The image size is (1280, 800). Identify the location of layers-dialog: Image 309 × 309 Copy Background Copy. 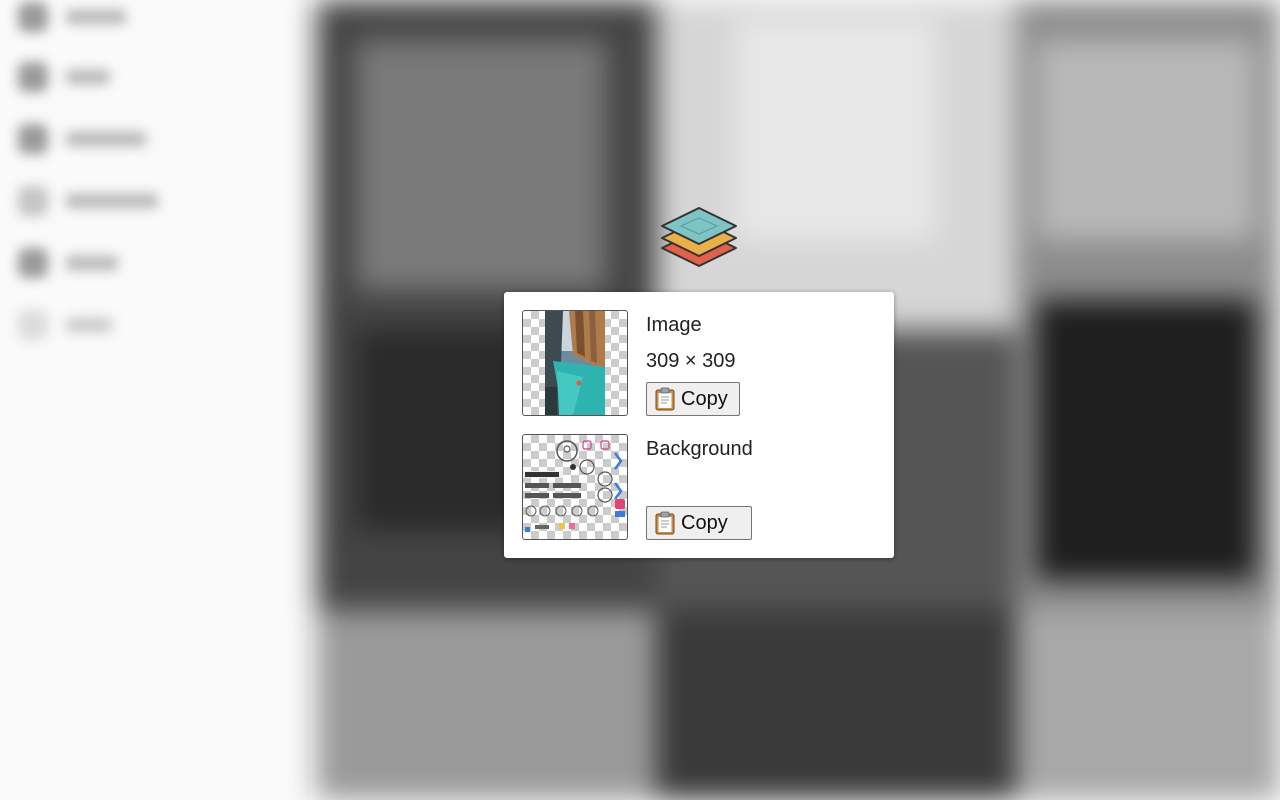
(699, 425).